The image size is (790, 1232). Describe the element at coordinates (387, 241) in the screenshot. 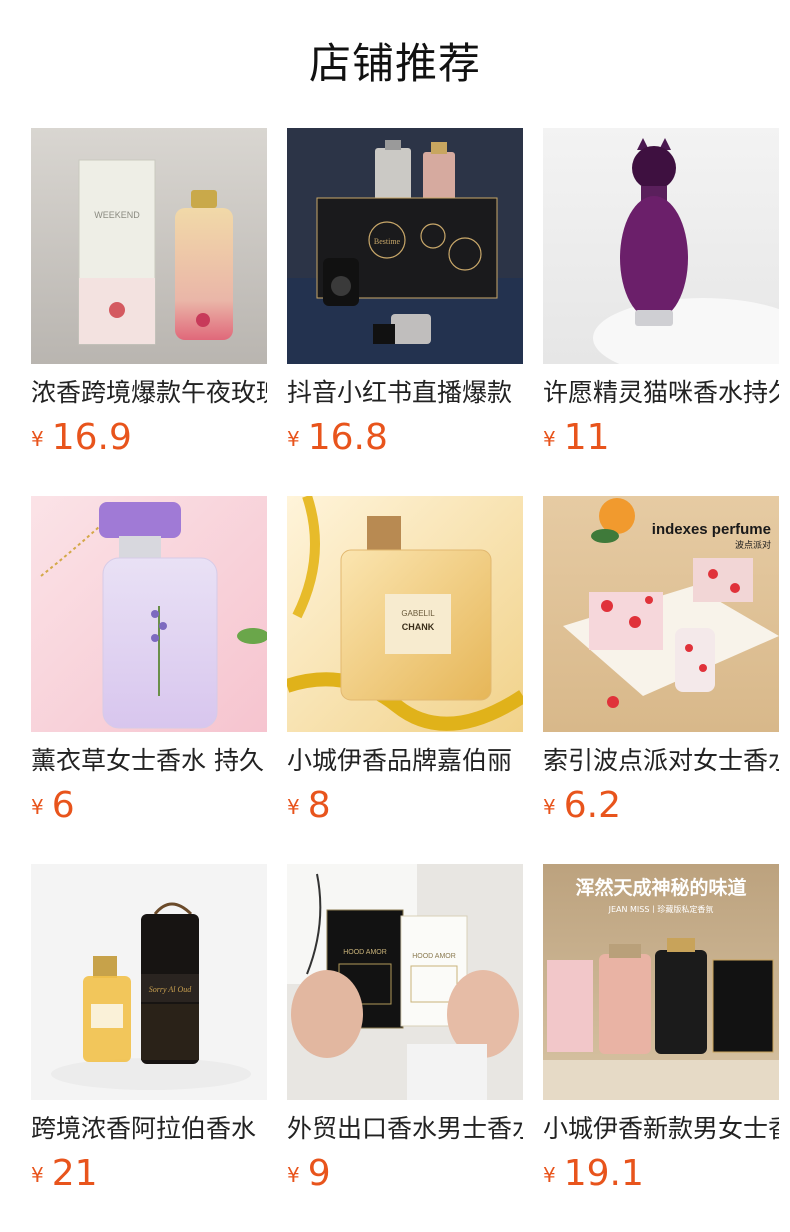

I see `box-label: Bestime` at that location.